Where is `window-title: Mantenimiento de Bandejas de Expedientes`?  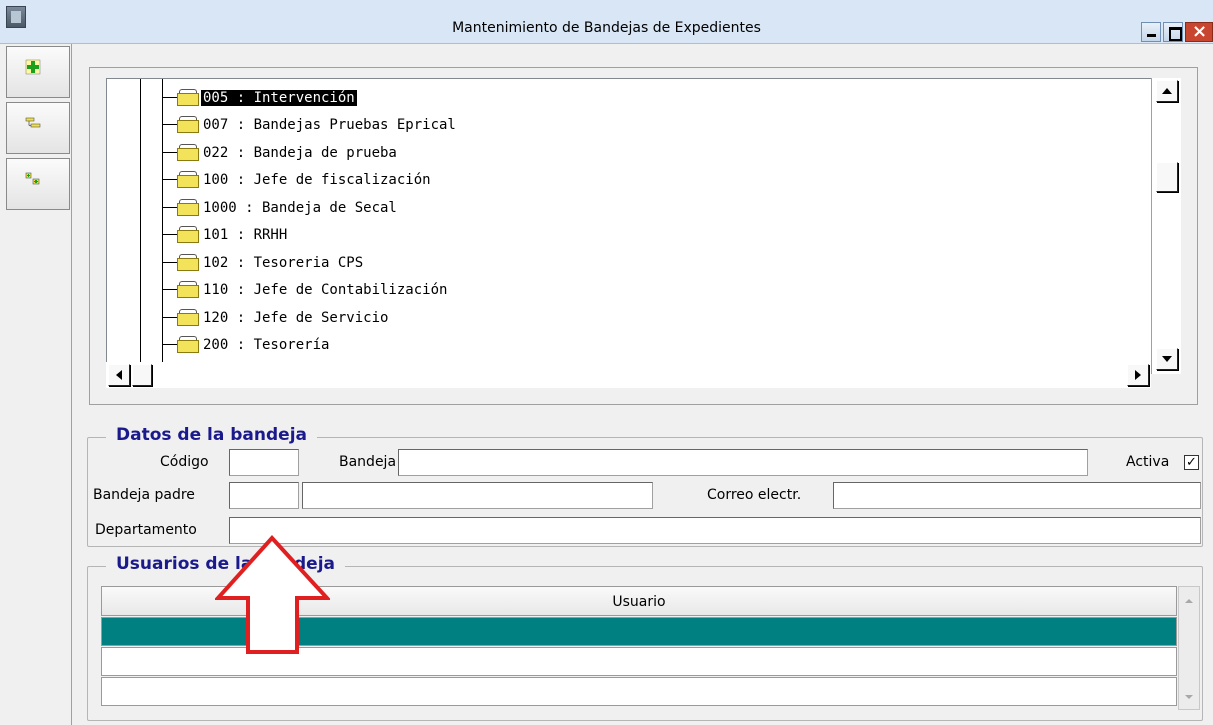
window-title: Mantenimiento de Bandejas de Expedientes is located at coordinates (606, 28).